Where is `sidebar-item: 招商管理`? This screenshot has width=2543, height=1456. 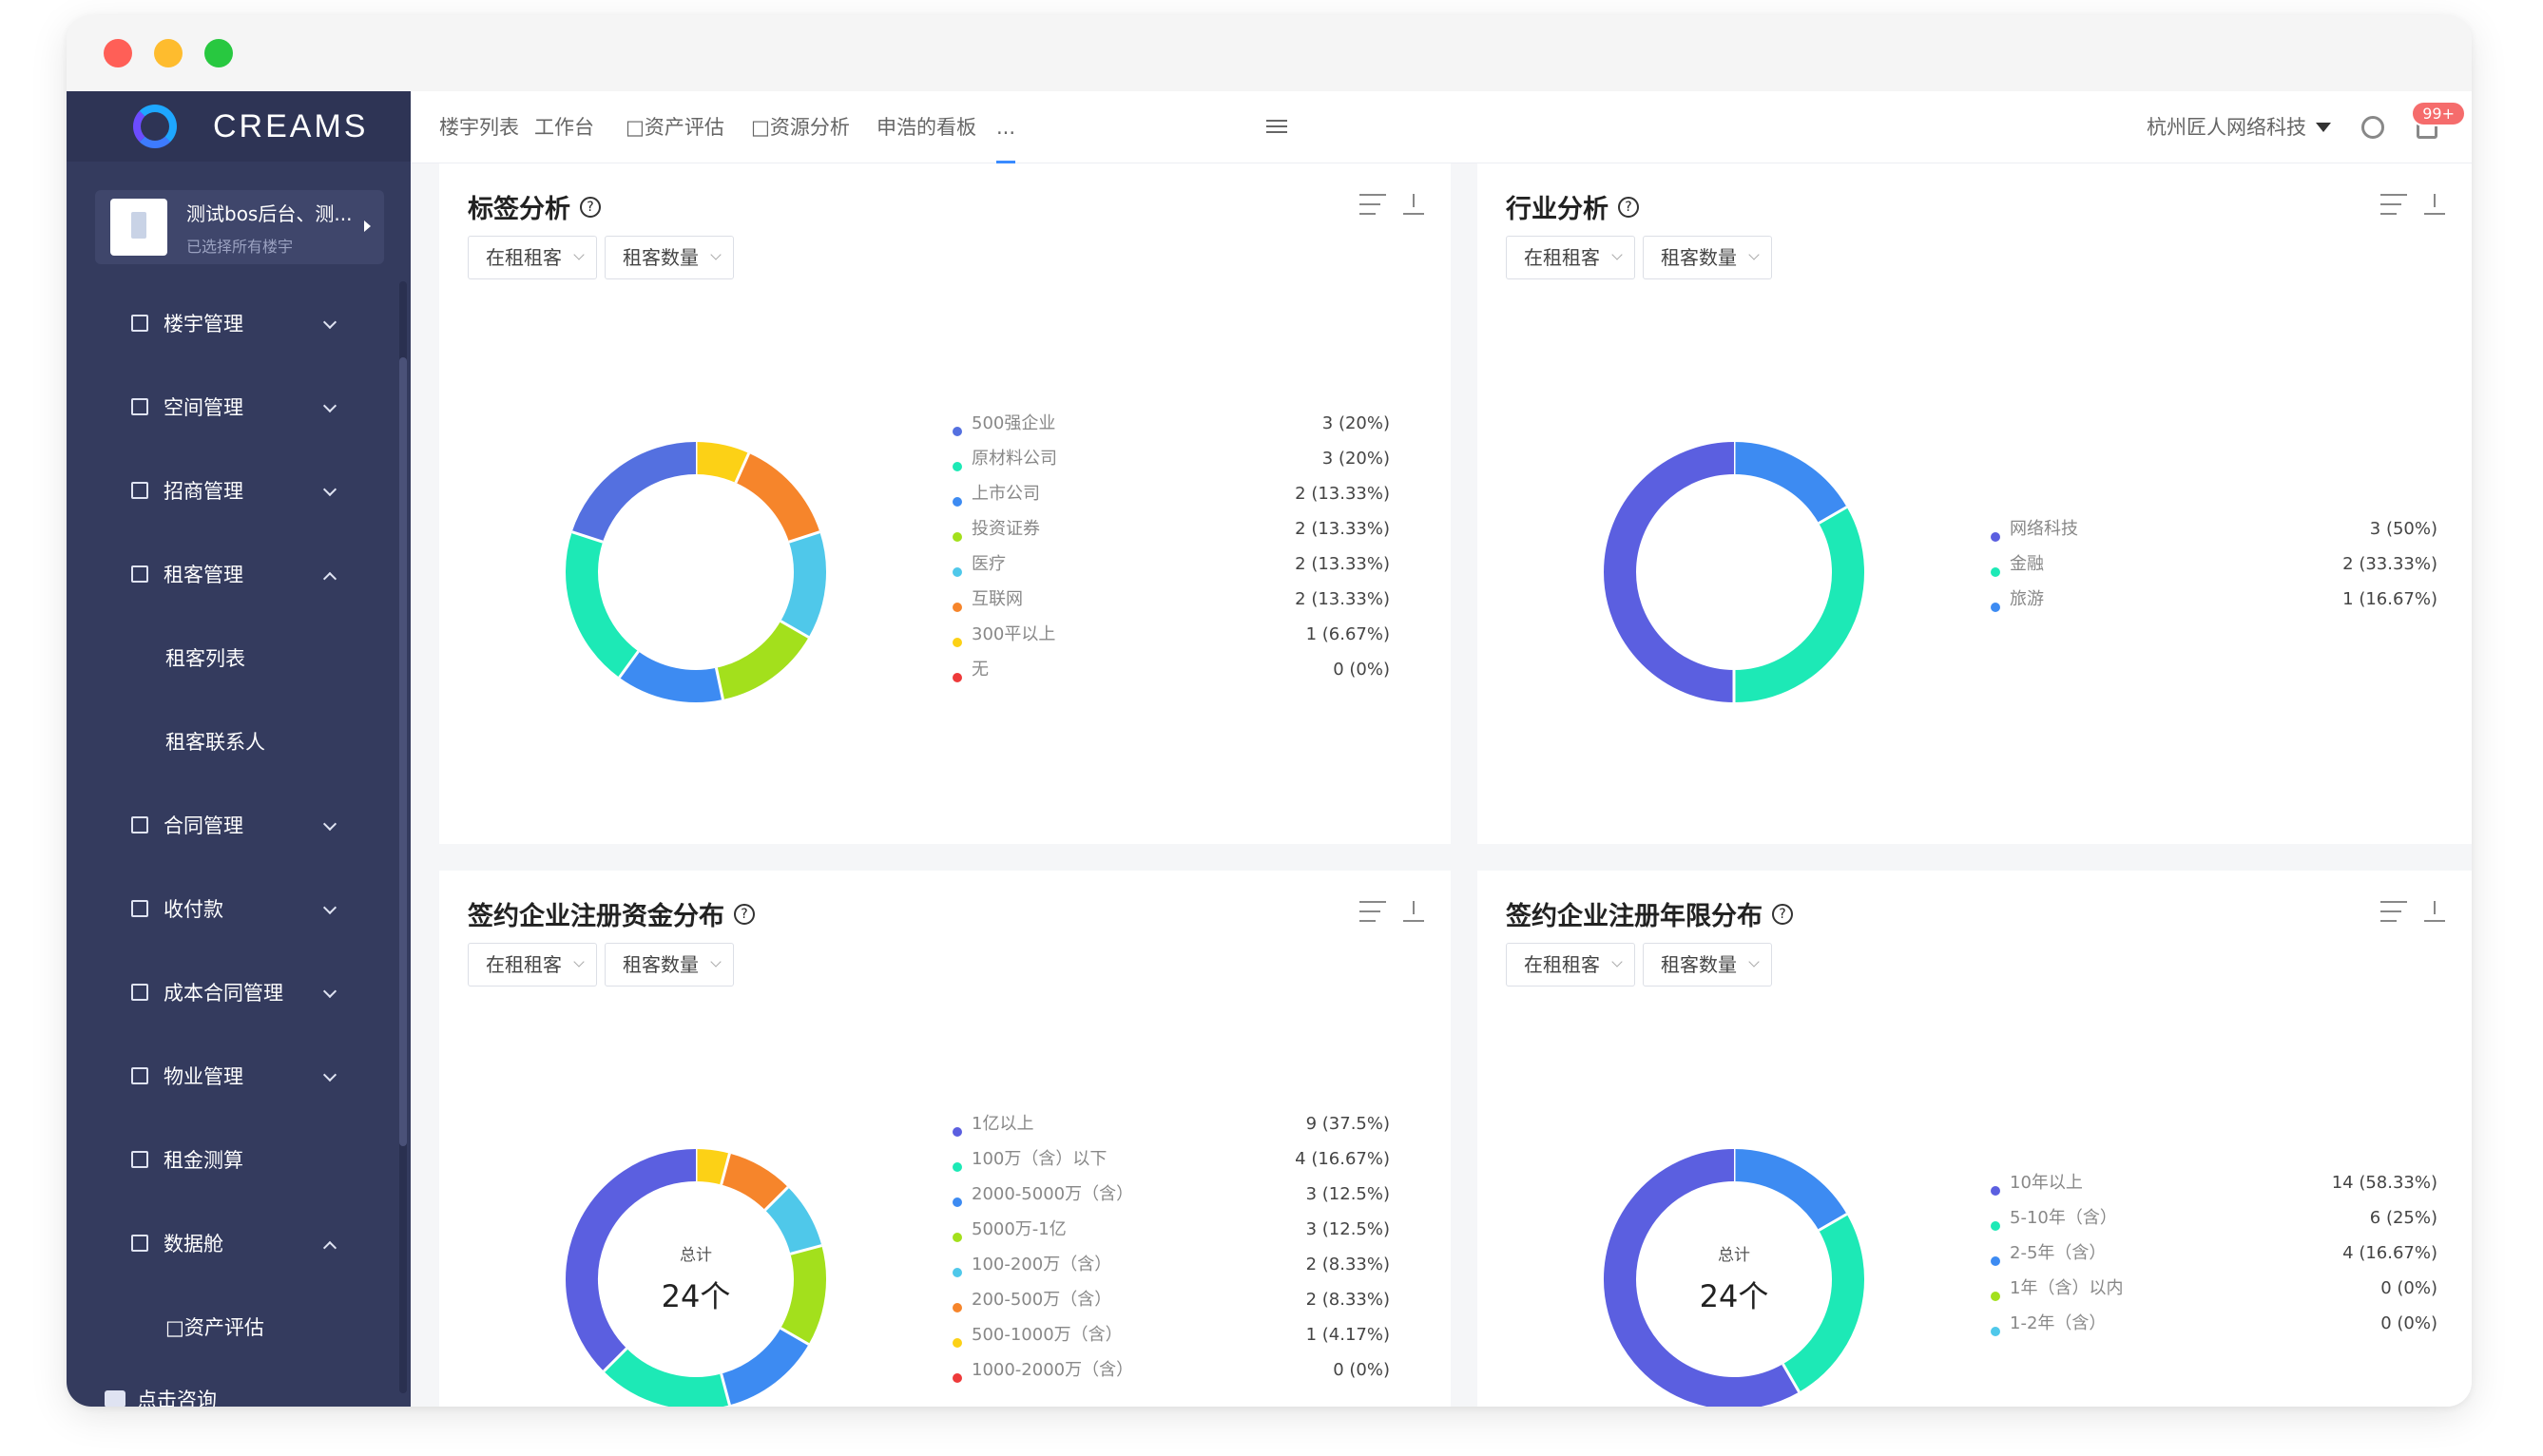
sidebar-item: 招商管理 is located at coordinates (232, 490).